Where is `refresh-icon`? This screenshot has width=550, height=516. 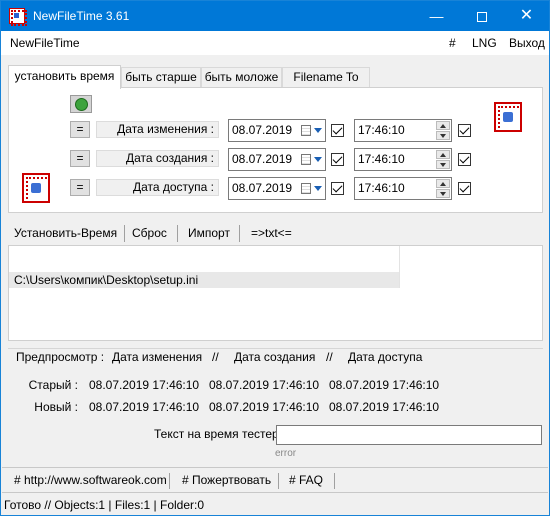
refresh-icon is located at coordinates (81, 104).